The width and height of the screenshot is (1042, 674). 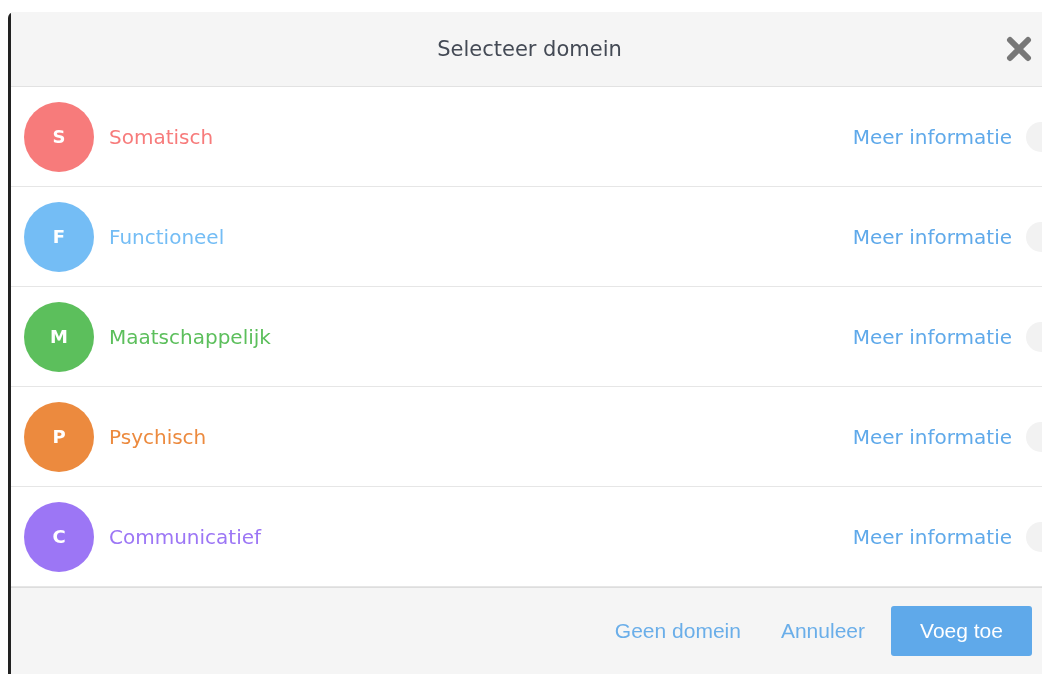 I want to click on add-button: Voeg toe, so click(x=961, y=631).